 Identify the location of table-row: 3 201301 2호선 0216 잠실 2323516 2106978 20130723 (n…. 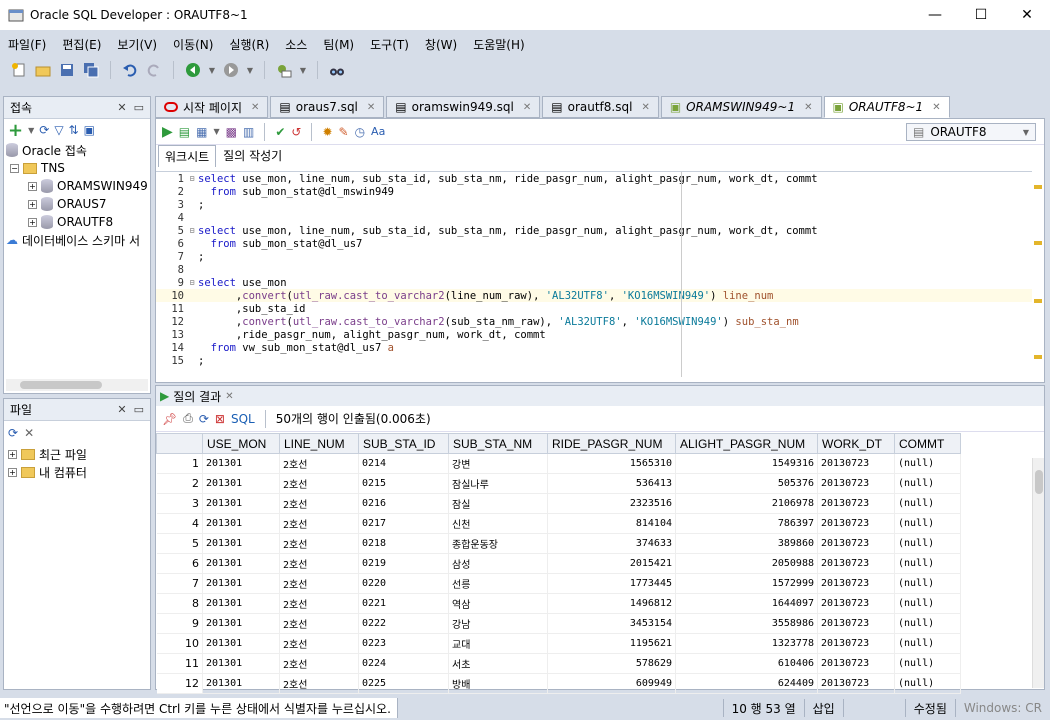
(558, 503).